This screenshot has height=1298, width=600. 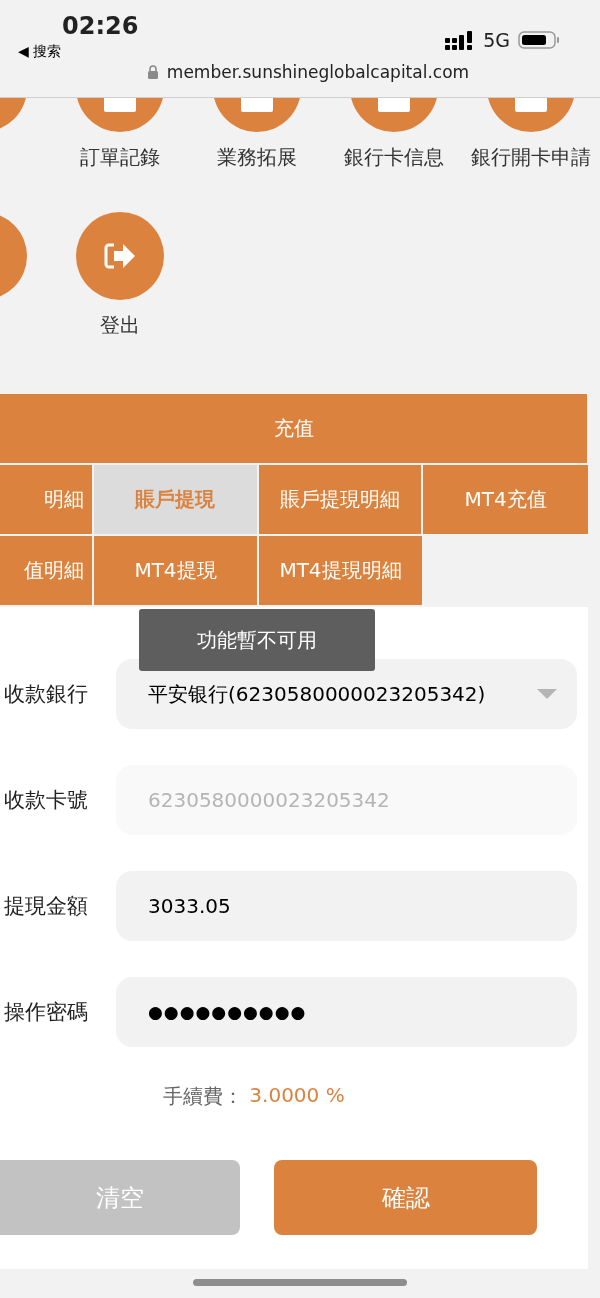 I want to click on field-label: 操作密碼, so click(x=46, y=1012).